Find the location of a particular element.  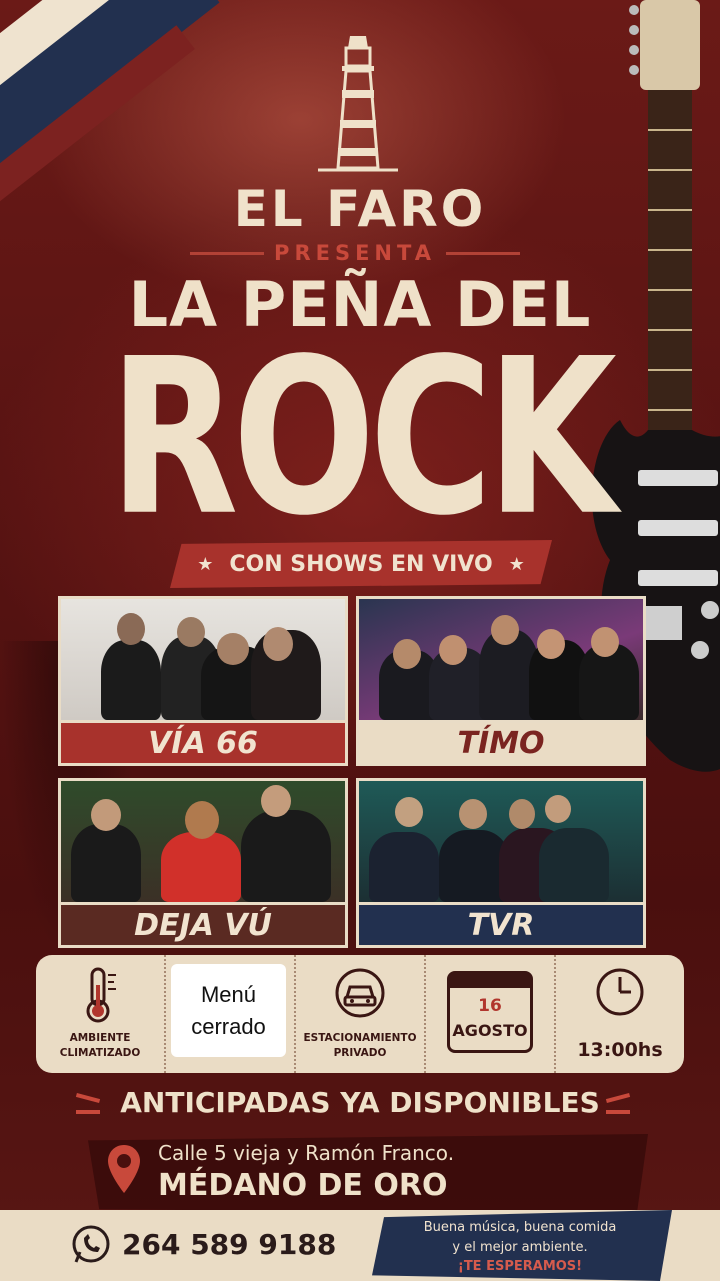

info-parking: ESTACIONAMIENTO PRIVADO is located at coordinates (359, 1014).